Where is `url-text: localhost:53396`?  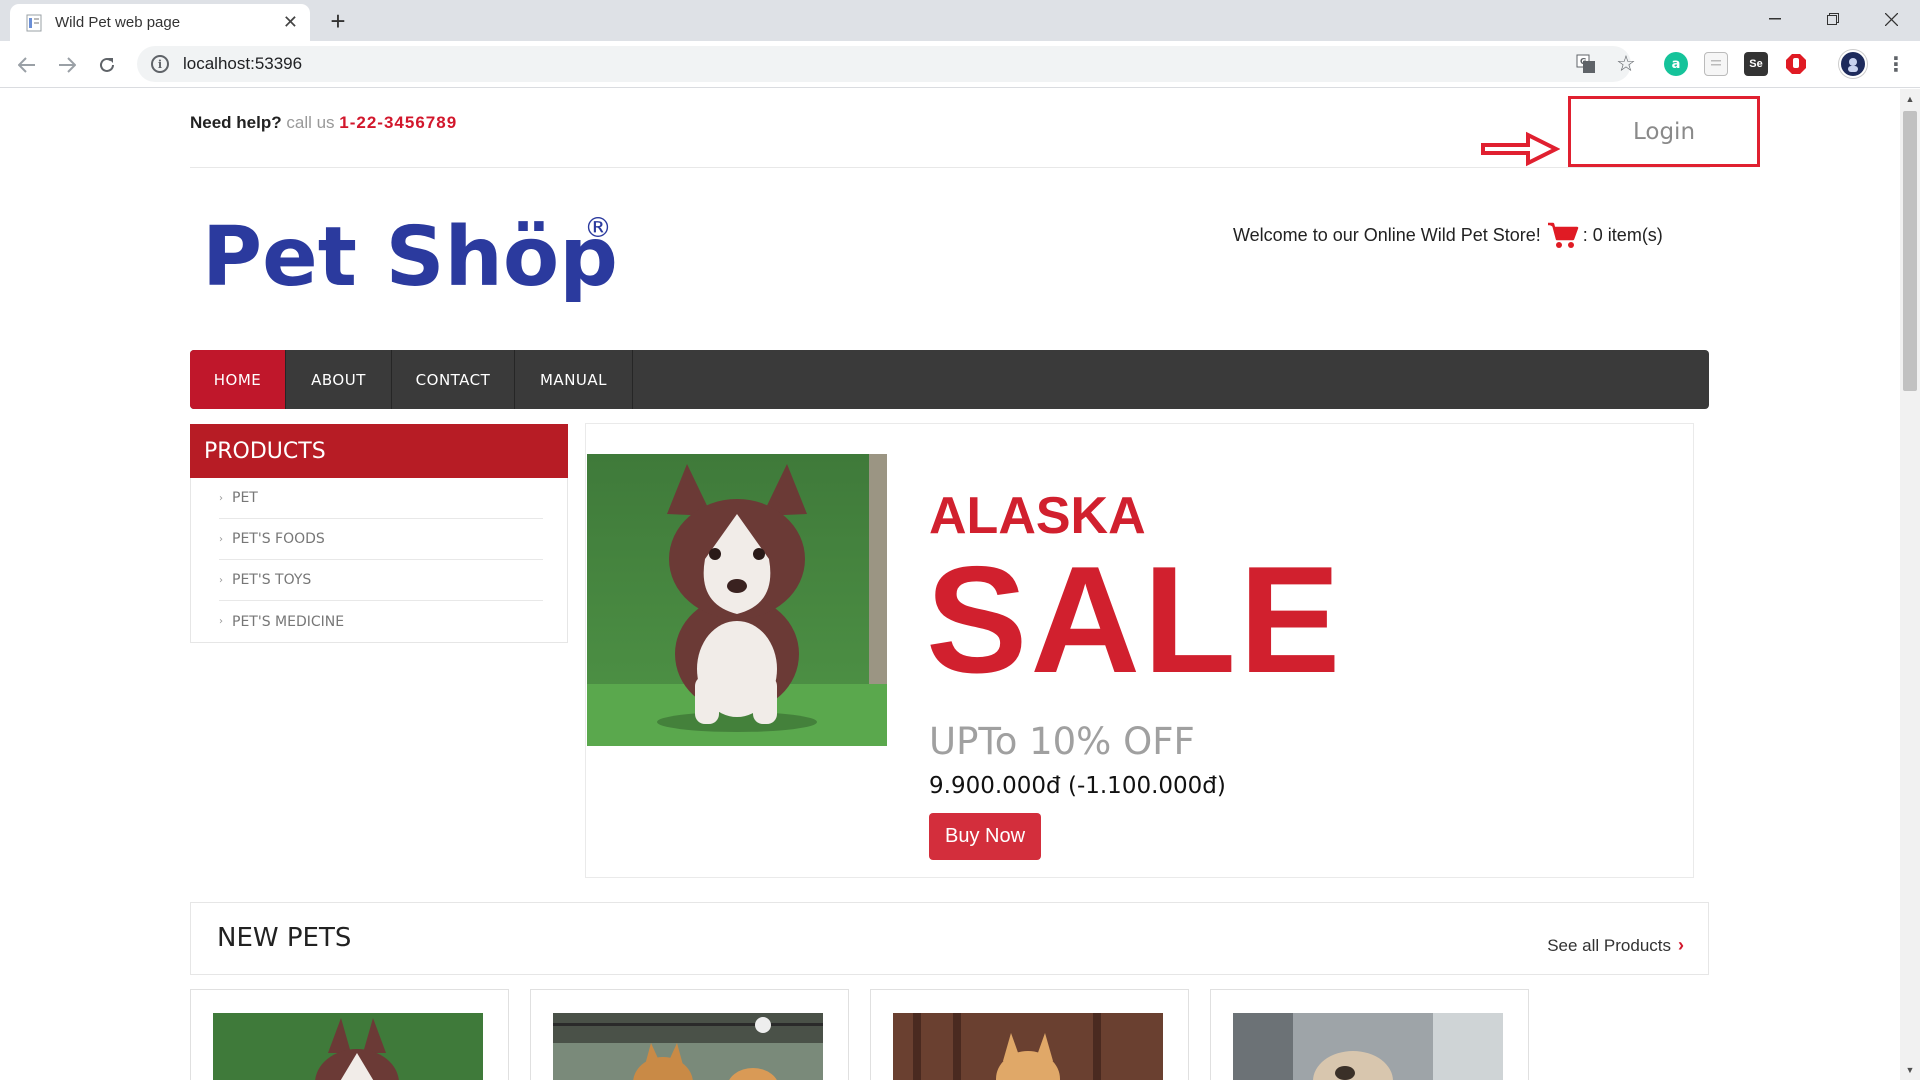
url-text: localhost:53396 is located at coordinates (242, 64).